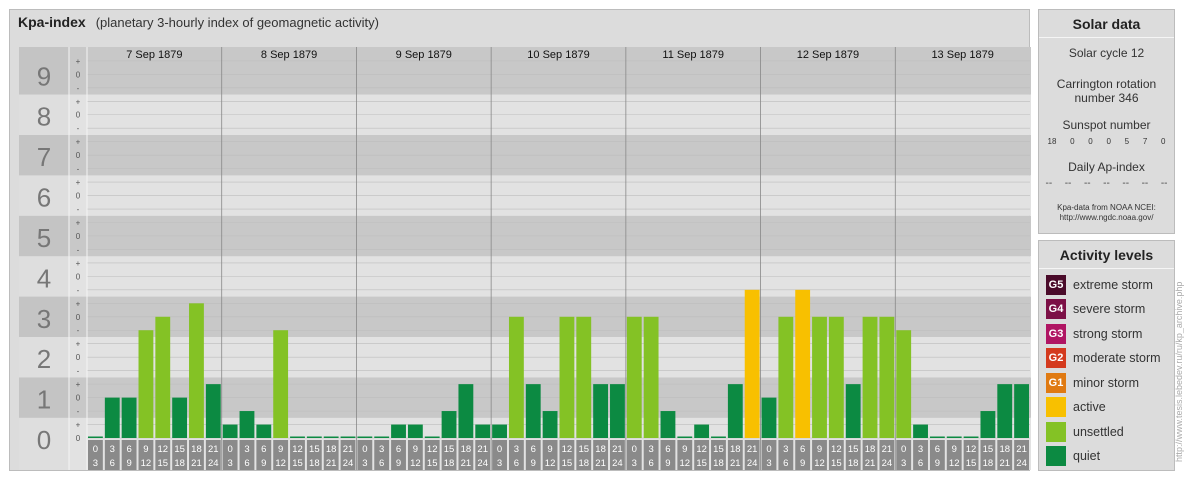 Image resolution: width=1184 pixels, height=480 pixels. I want to click on g3-label: strong storm, so click(1108, 334).